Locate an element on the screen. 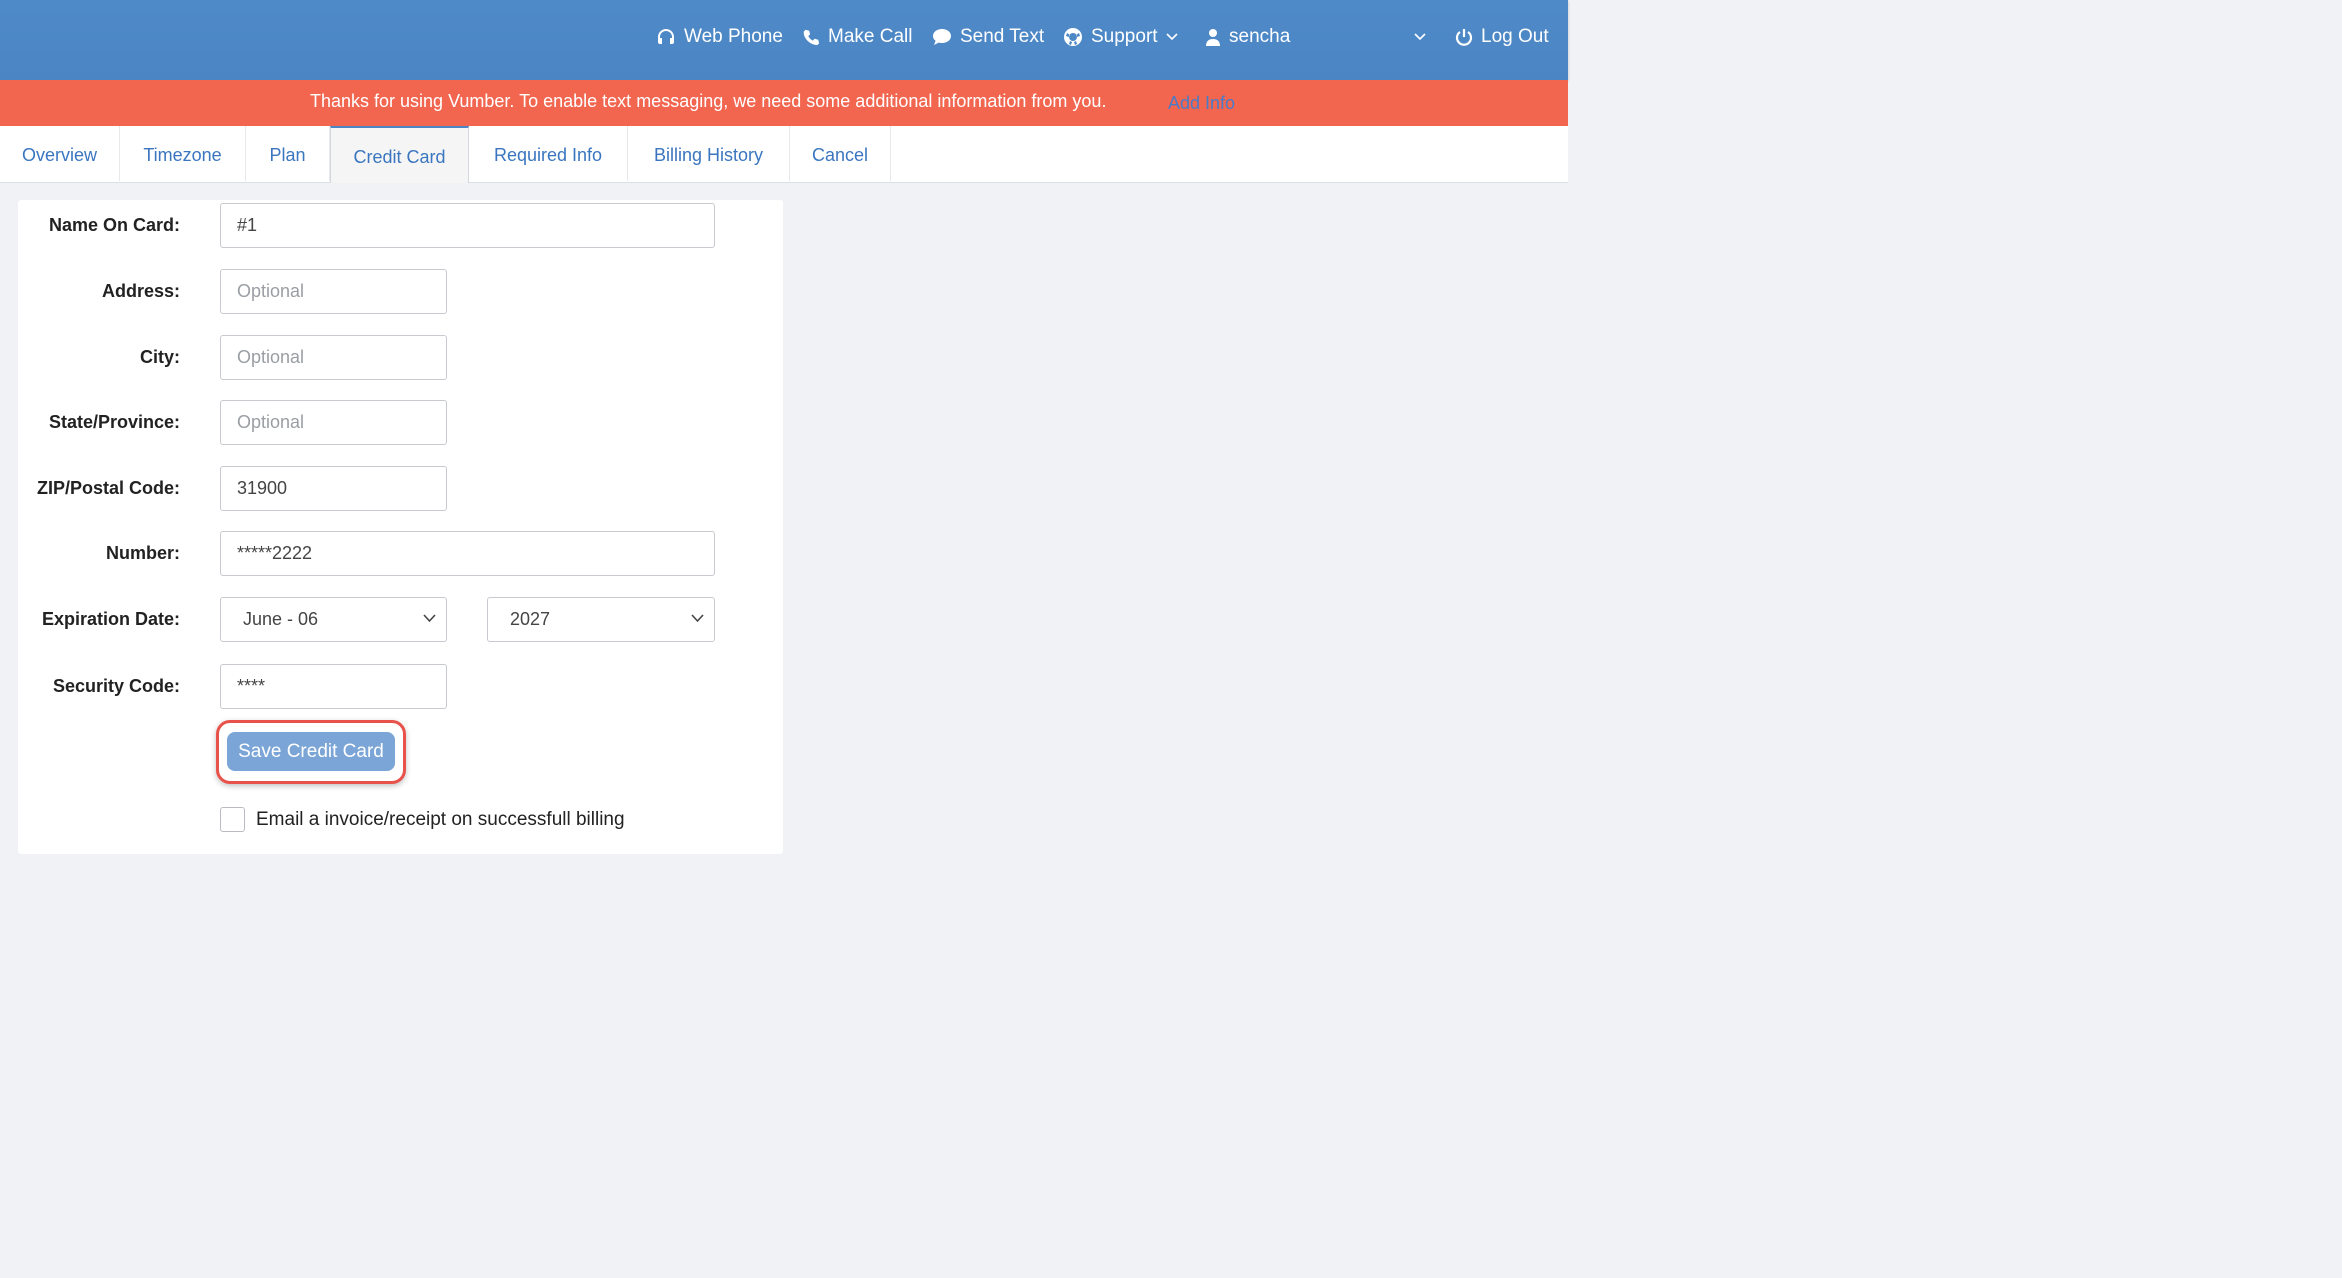  save-credit-card-button: Save Credit Card is located at coordinates (311, 751).